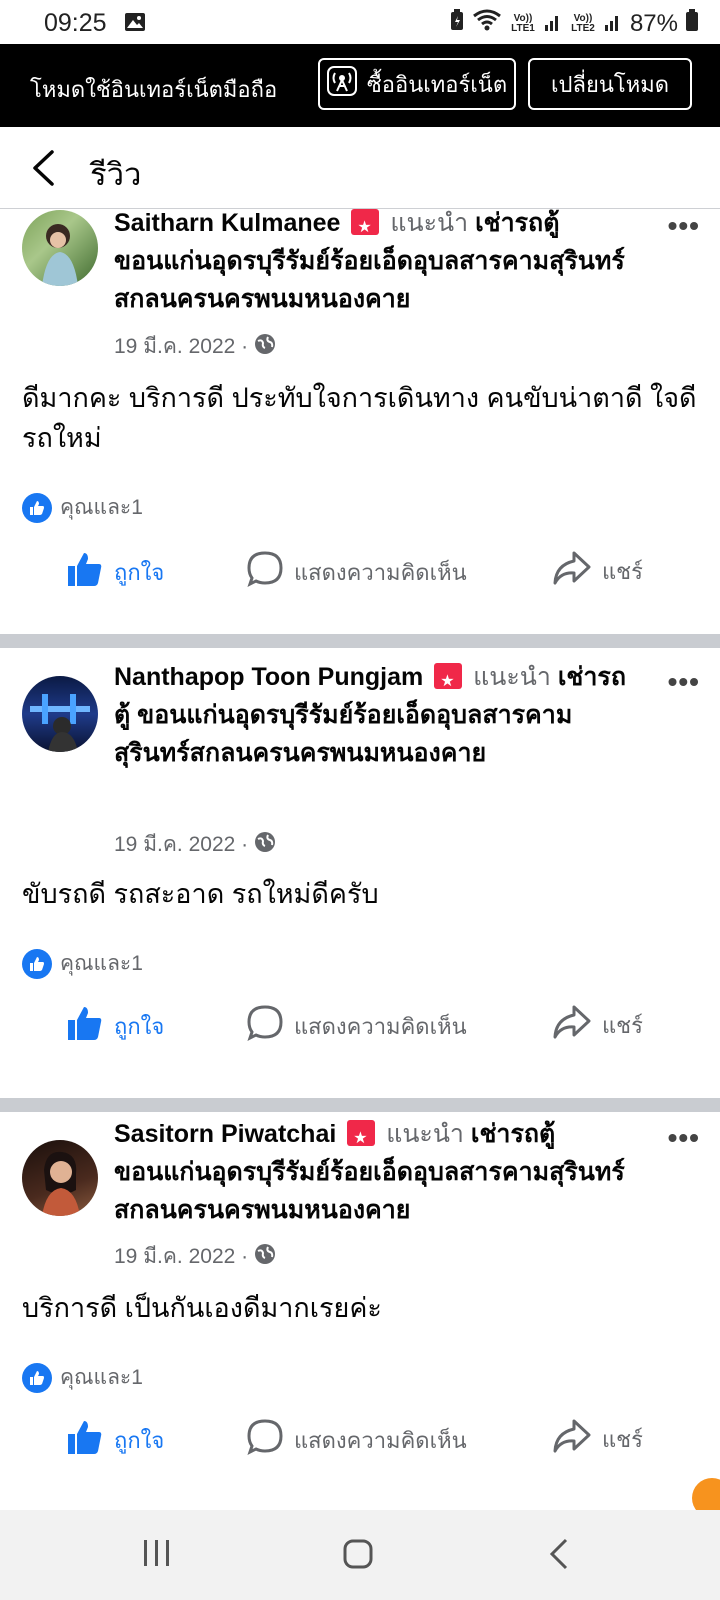  I want to click on recent-apps-icon, so click(157, 1555).